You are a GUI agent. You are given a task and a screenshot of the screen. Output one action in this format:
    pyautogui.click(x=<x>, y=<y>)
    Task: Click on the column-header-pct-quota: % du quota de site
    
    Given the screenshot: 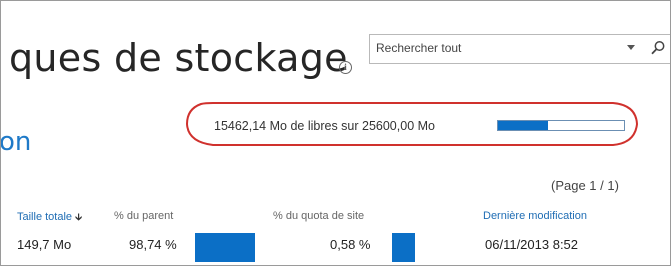 What is the action you would take?
    pyautogui.click(x=318, y=216)
    